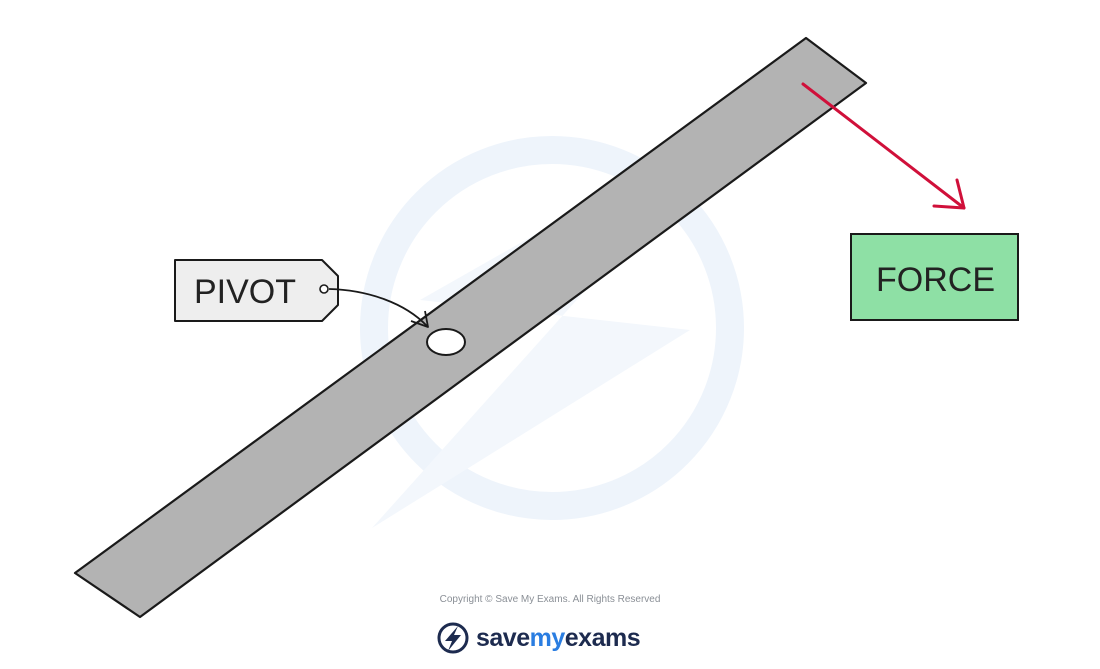 The height and width of the screenshot is (669, 1100). I want to click on brand-word-save: save, so click(503, 637).